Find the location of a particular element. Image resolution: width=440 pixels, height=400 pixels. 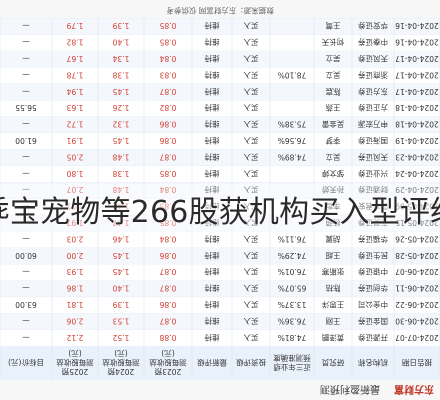

table-cell: 吴立 is located at coordinates (332, 75).